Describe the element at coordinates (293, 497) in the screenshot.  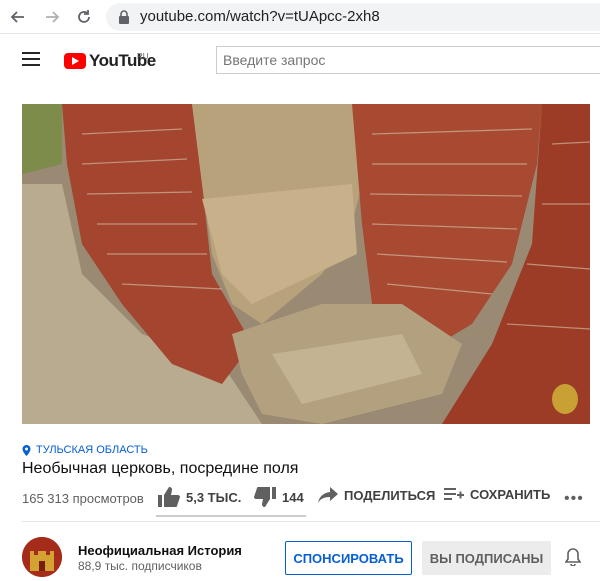
I see `dislike-count: 144` at that location.